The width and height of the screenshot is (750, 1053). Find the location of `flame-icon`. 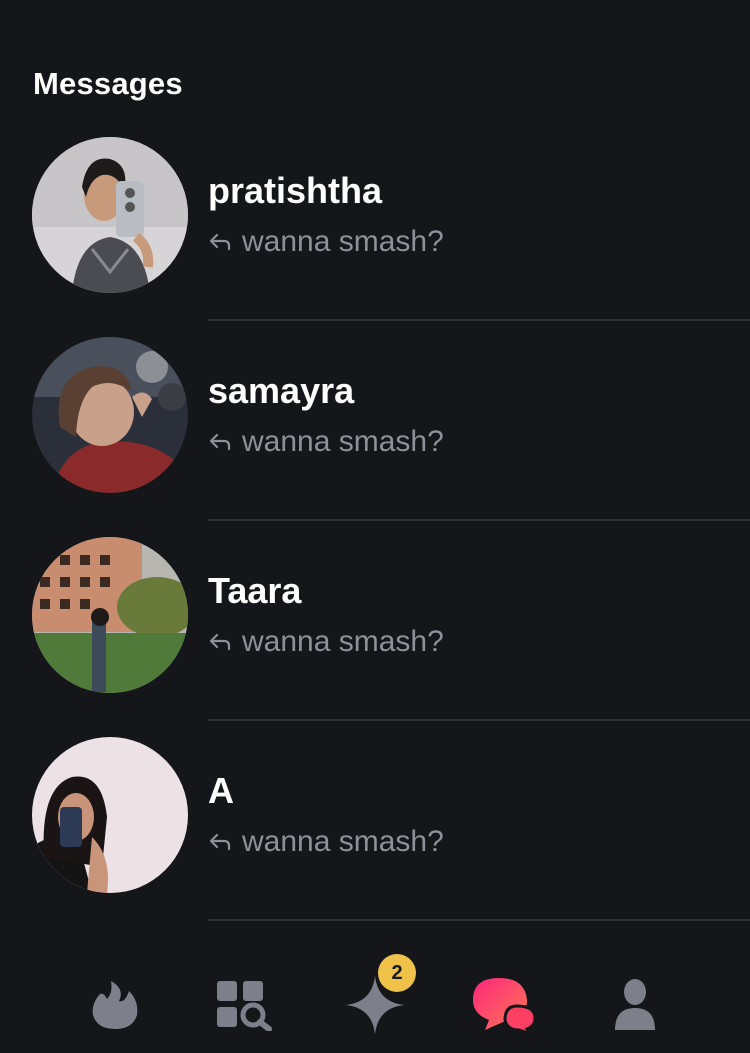

flame-icon is located at coordinates (115, 1005).